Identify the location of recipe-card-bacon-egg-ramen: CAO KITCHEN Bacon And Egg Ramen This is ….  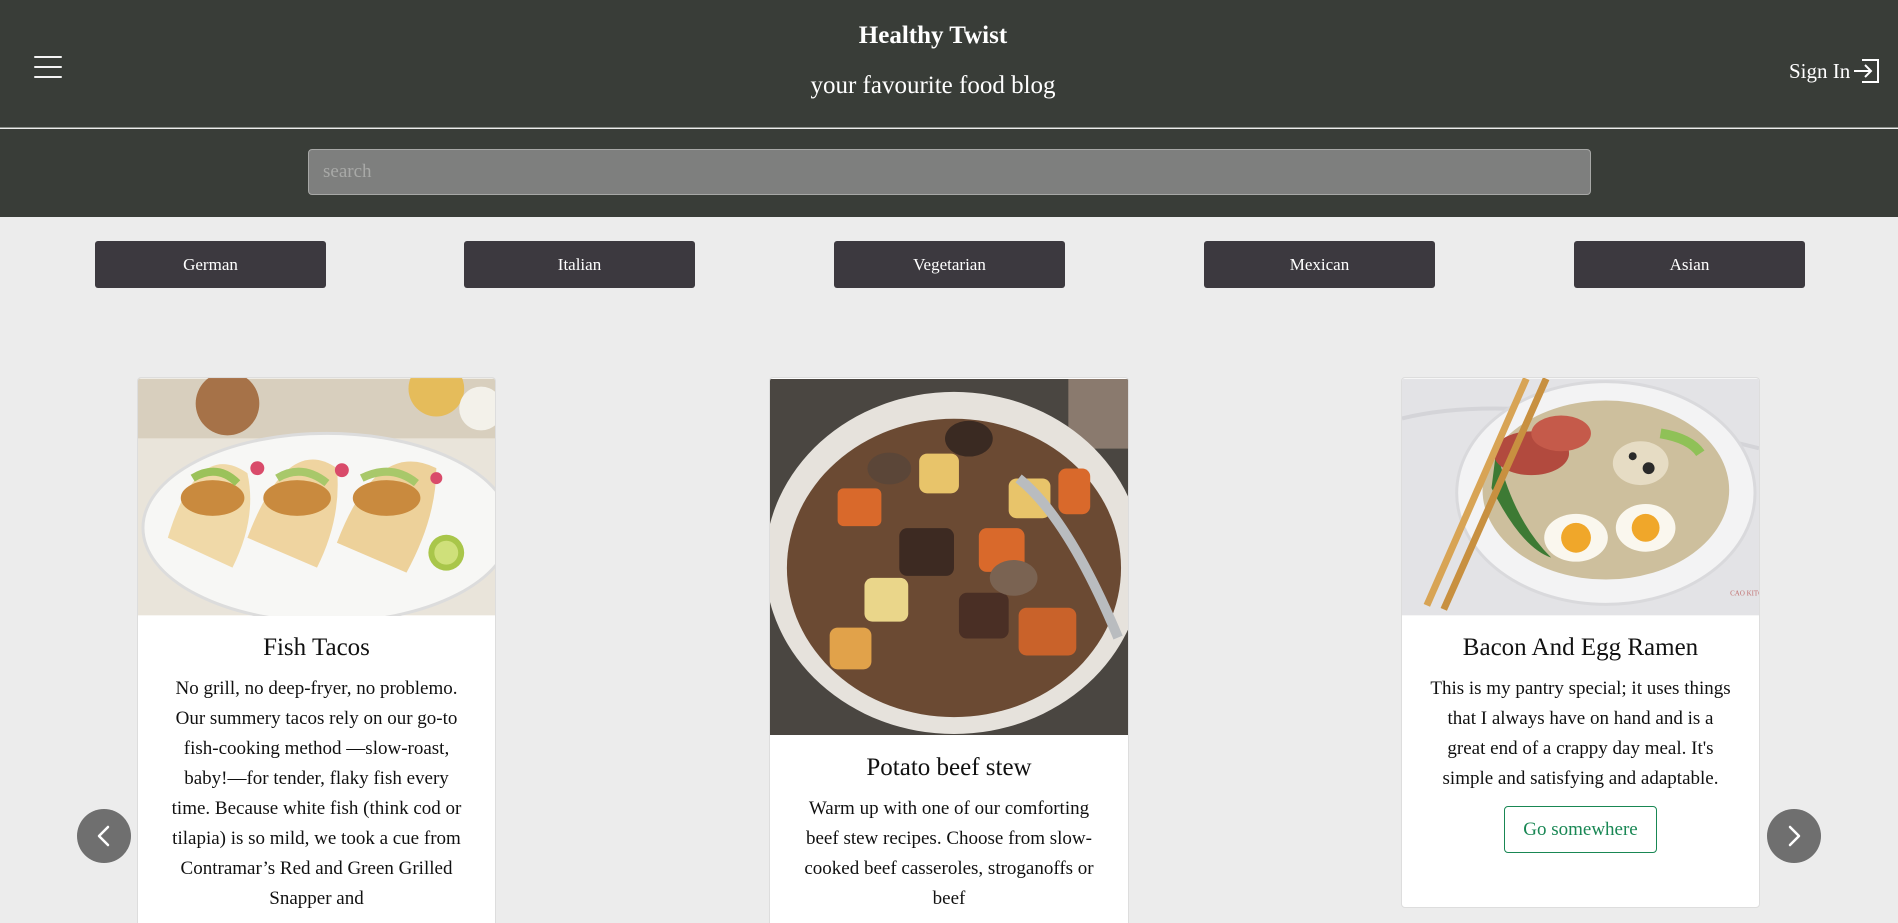
(1580, 642).